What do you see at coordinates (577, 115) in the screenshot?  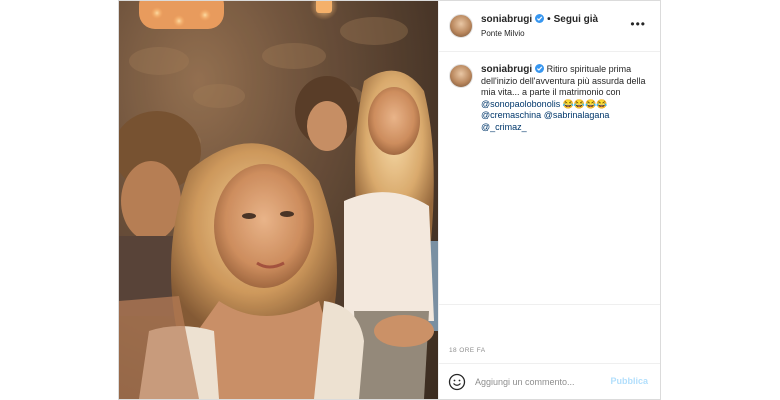 I see `mention-link: @sabrinalagana` at bounding box center [577, 115].